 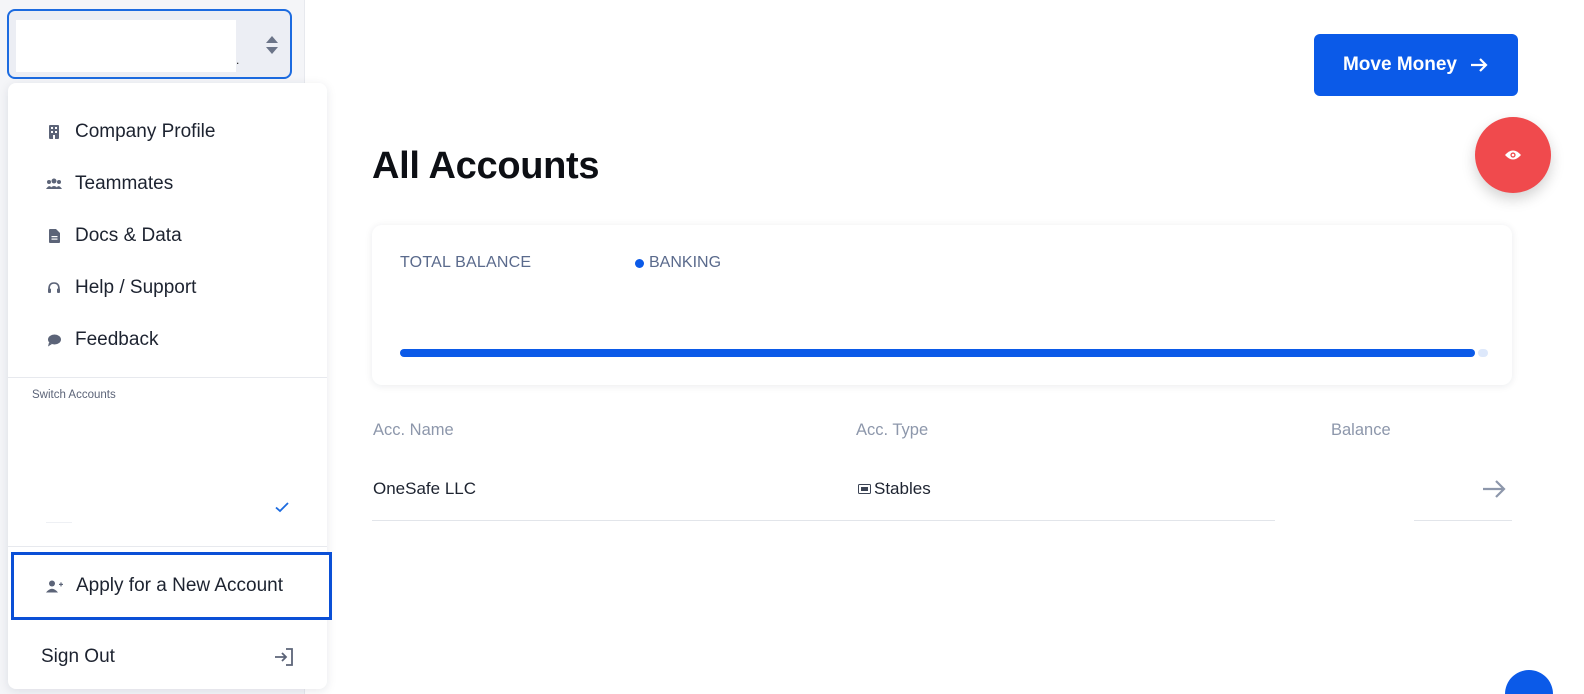 What do you see at coordinates (486, 166) in the screenshot?
I see `page-title: All Accounts` at bounding box center [486, 166].